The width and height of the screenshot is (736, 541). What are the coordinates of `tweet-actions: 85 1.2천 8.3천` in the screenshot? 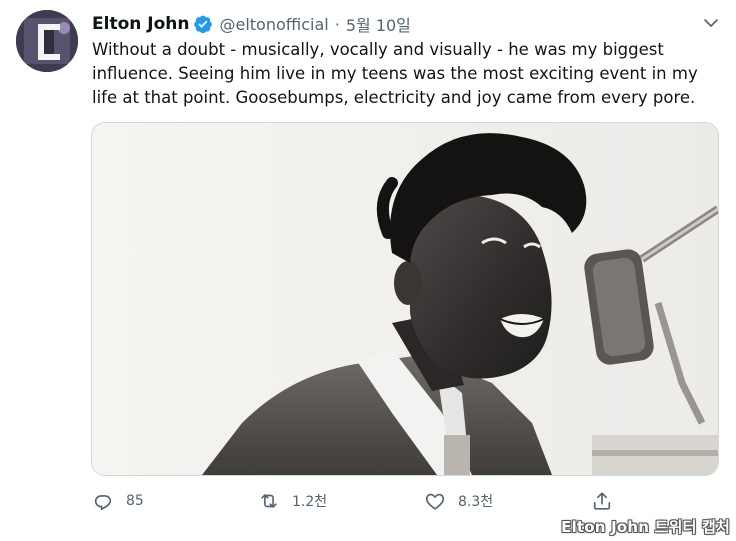 It's located at (358, 501).